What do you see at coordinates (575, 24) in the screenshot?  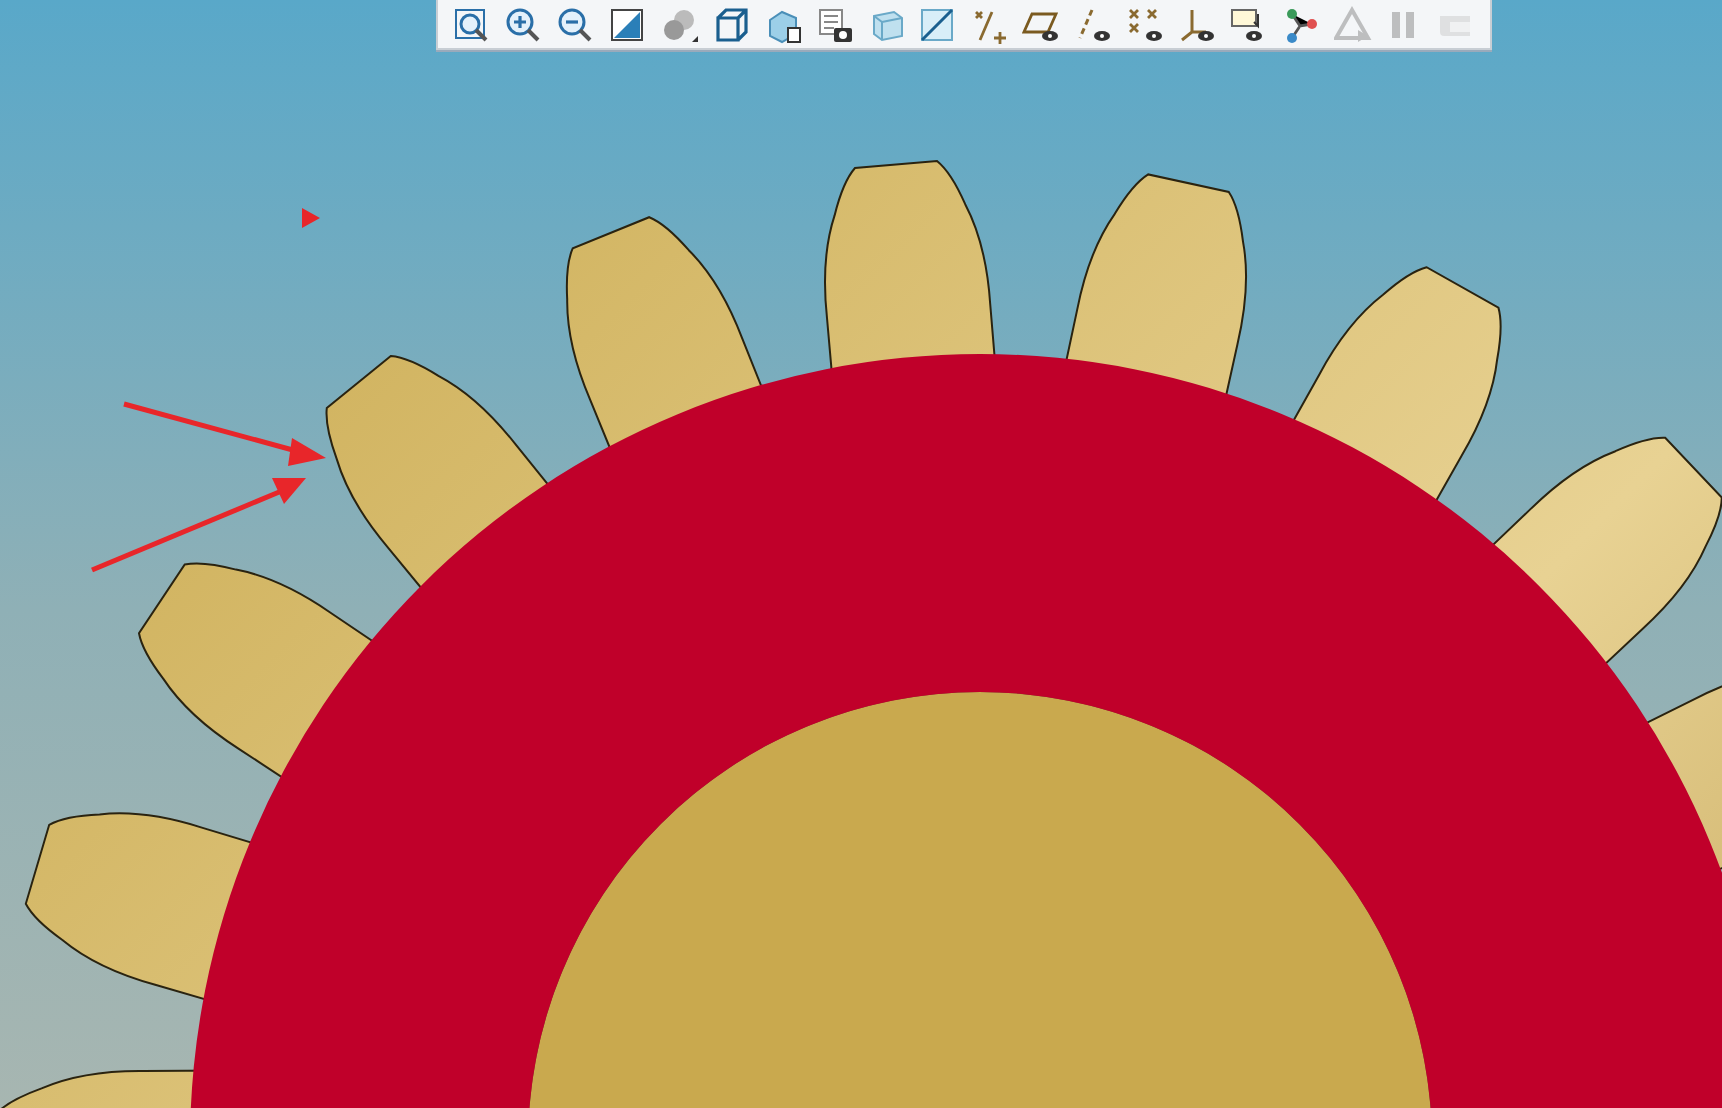 I see `zoom-out-icon` at bounding box center [575, 24].